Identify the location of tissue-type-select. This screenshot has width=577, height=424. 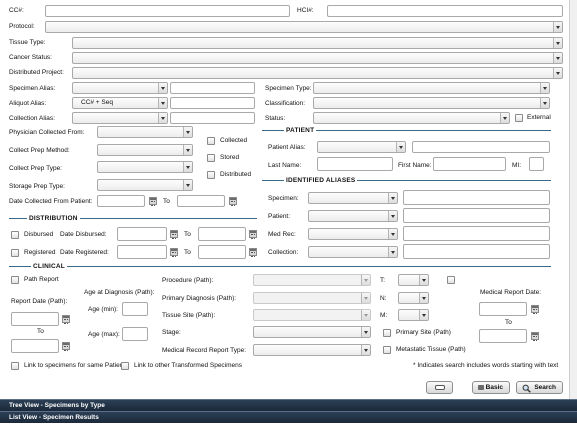
(317, 43).